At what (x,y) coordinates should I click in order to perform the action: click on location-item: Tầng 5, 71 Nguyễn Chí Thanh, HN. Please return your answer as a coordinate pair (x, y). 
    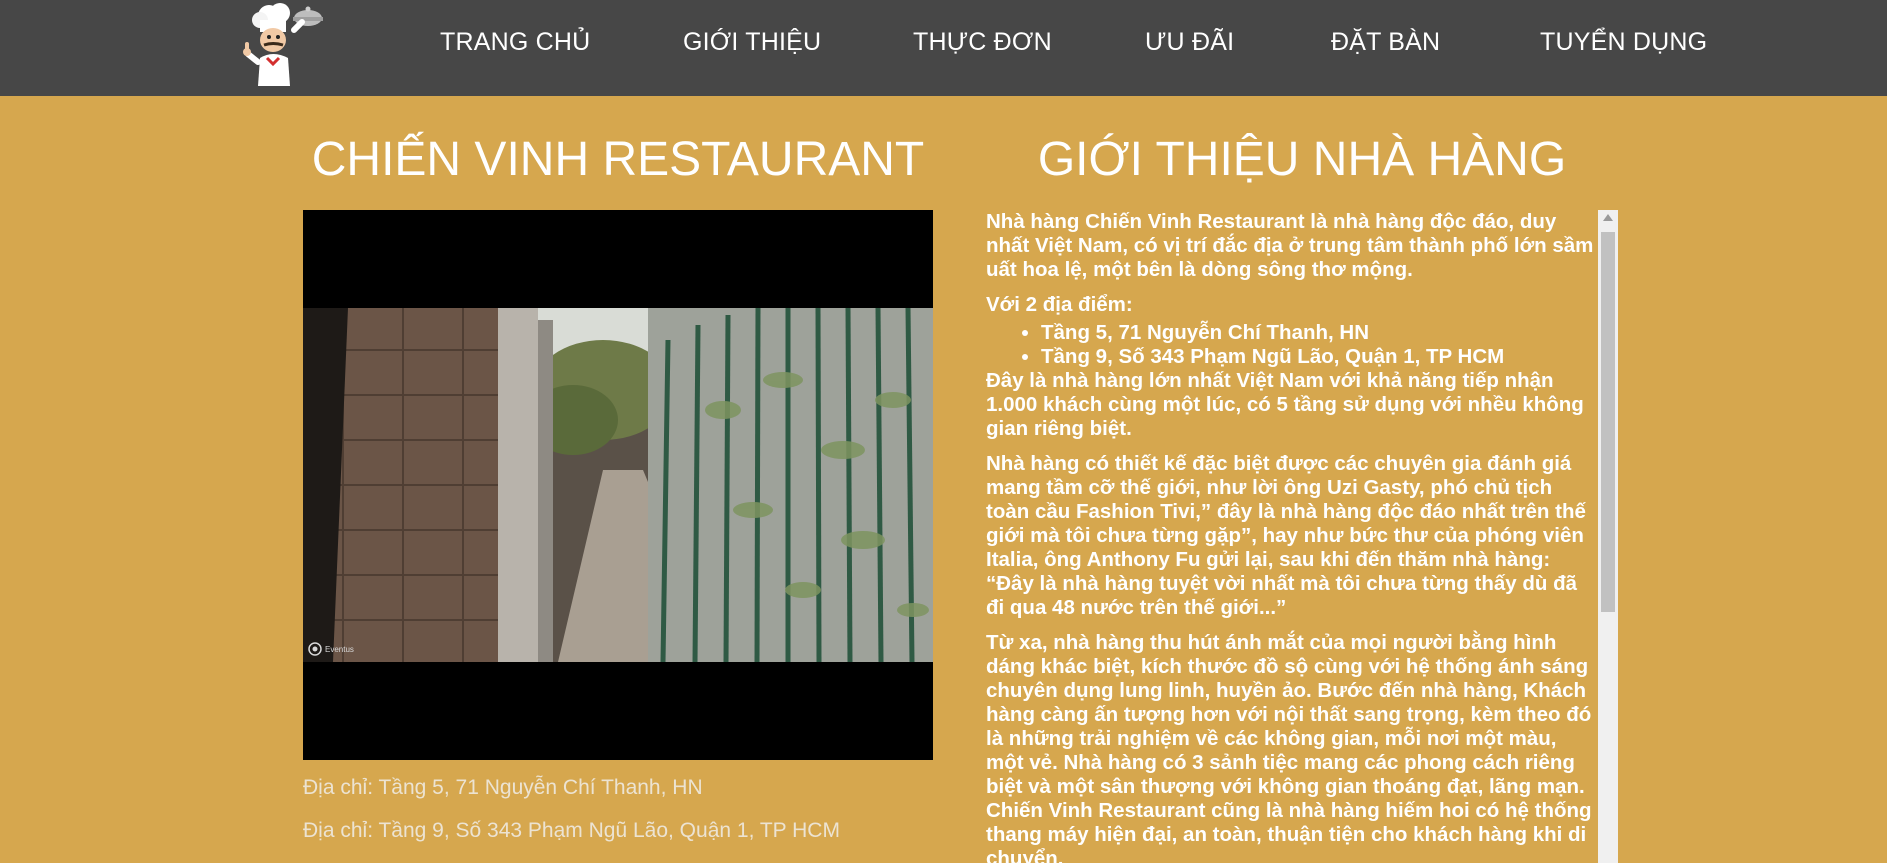
    Looking at the image, I should click on (1319, 333).